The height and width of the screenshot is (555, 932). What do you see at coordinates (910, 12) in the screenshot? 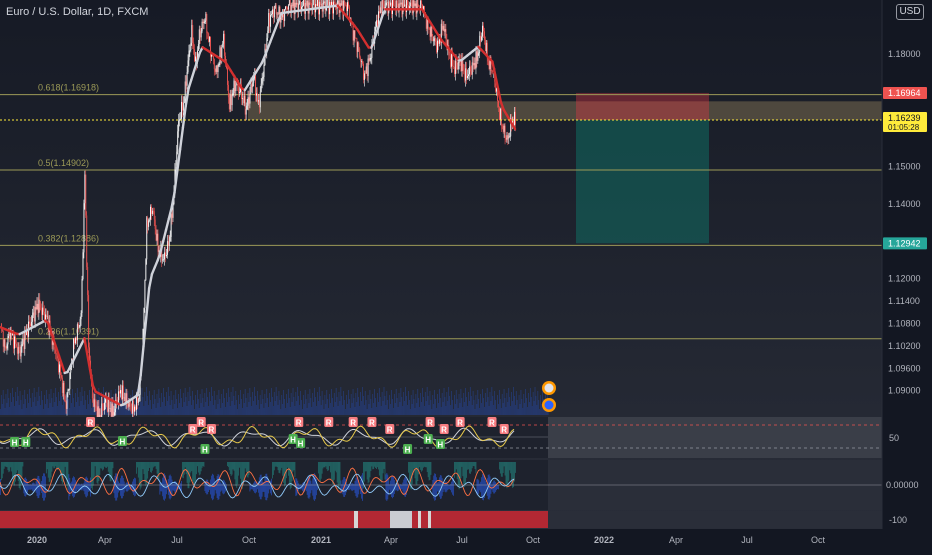
I see `currency-button: USD` at bounding box center [910, 12].